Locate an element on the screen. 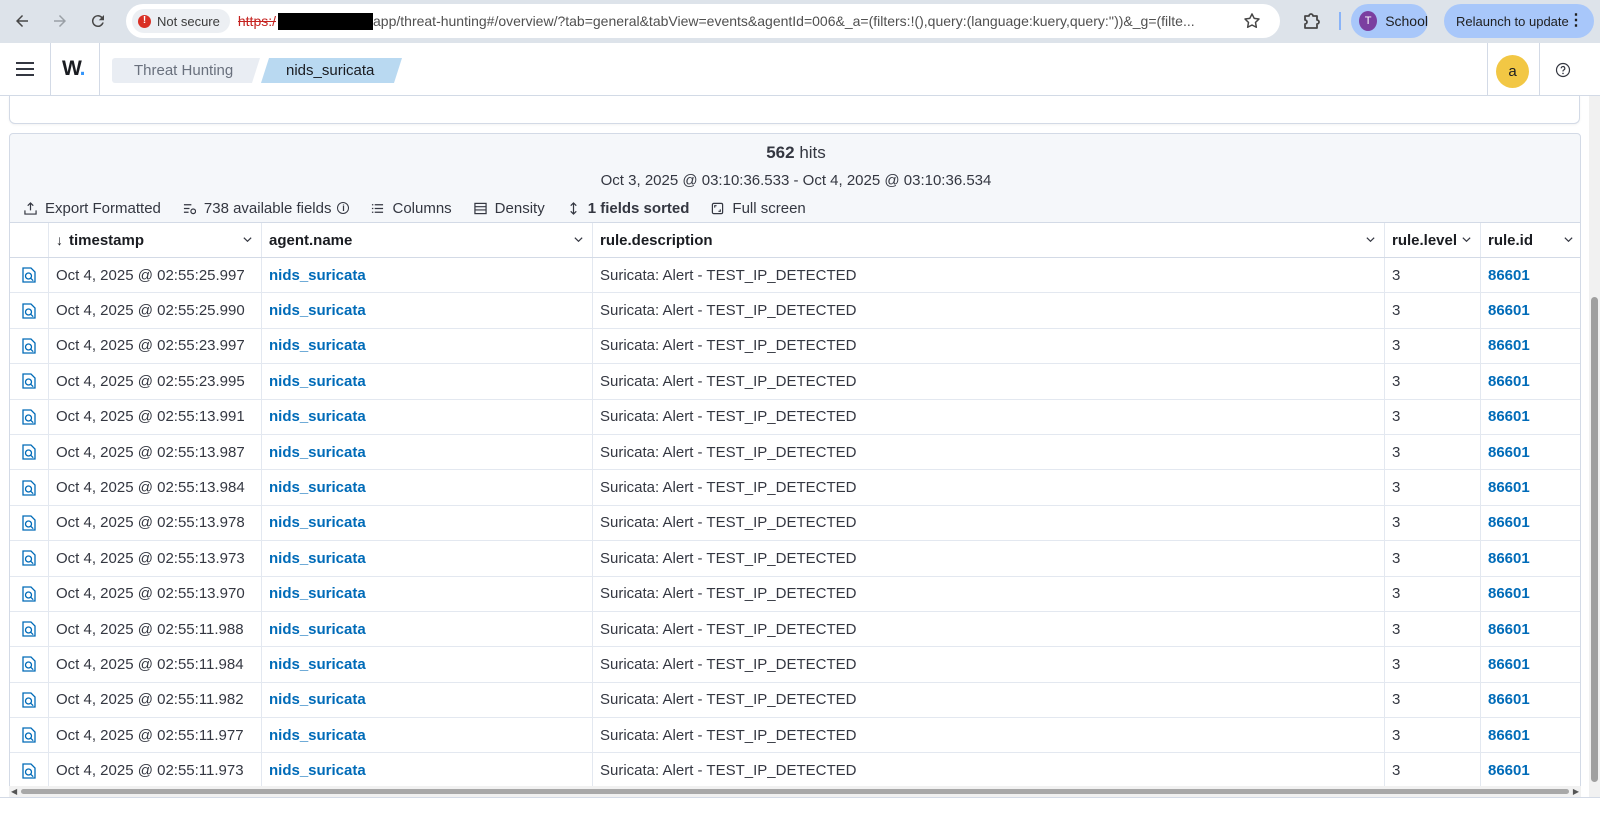 This screenshot has width=1600, height=814. column-header-rule-description: rule.description is located at coordinates (989, 240).